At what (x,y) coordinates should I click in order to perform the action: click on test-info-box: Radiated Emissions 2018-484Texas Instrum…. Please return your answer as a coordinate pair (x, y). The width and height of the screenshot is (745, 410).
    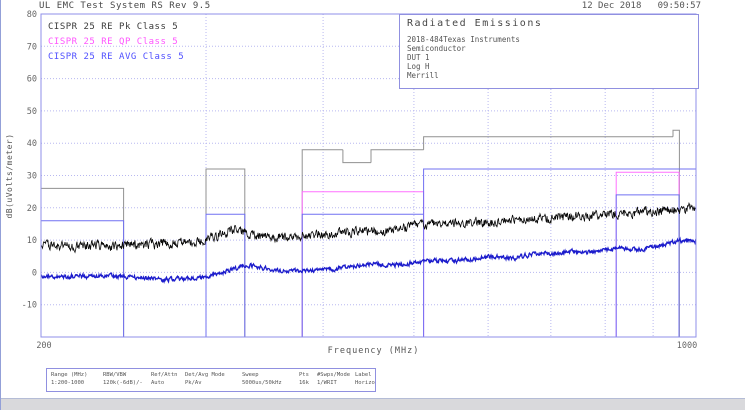
    Looking at the image, I should click on (549, 51).